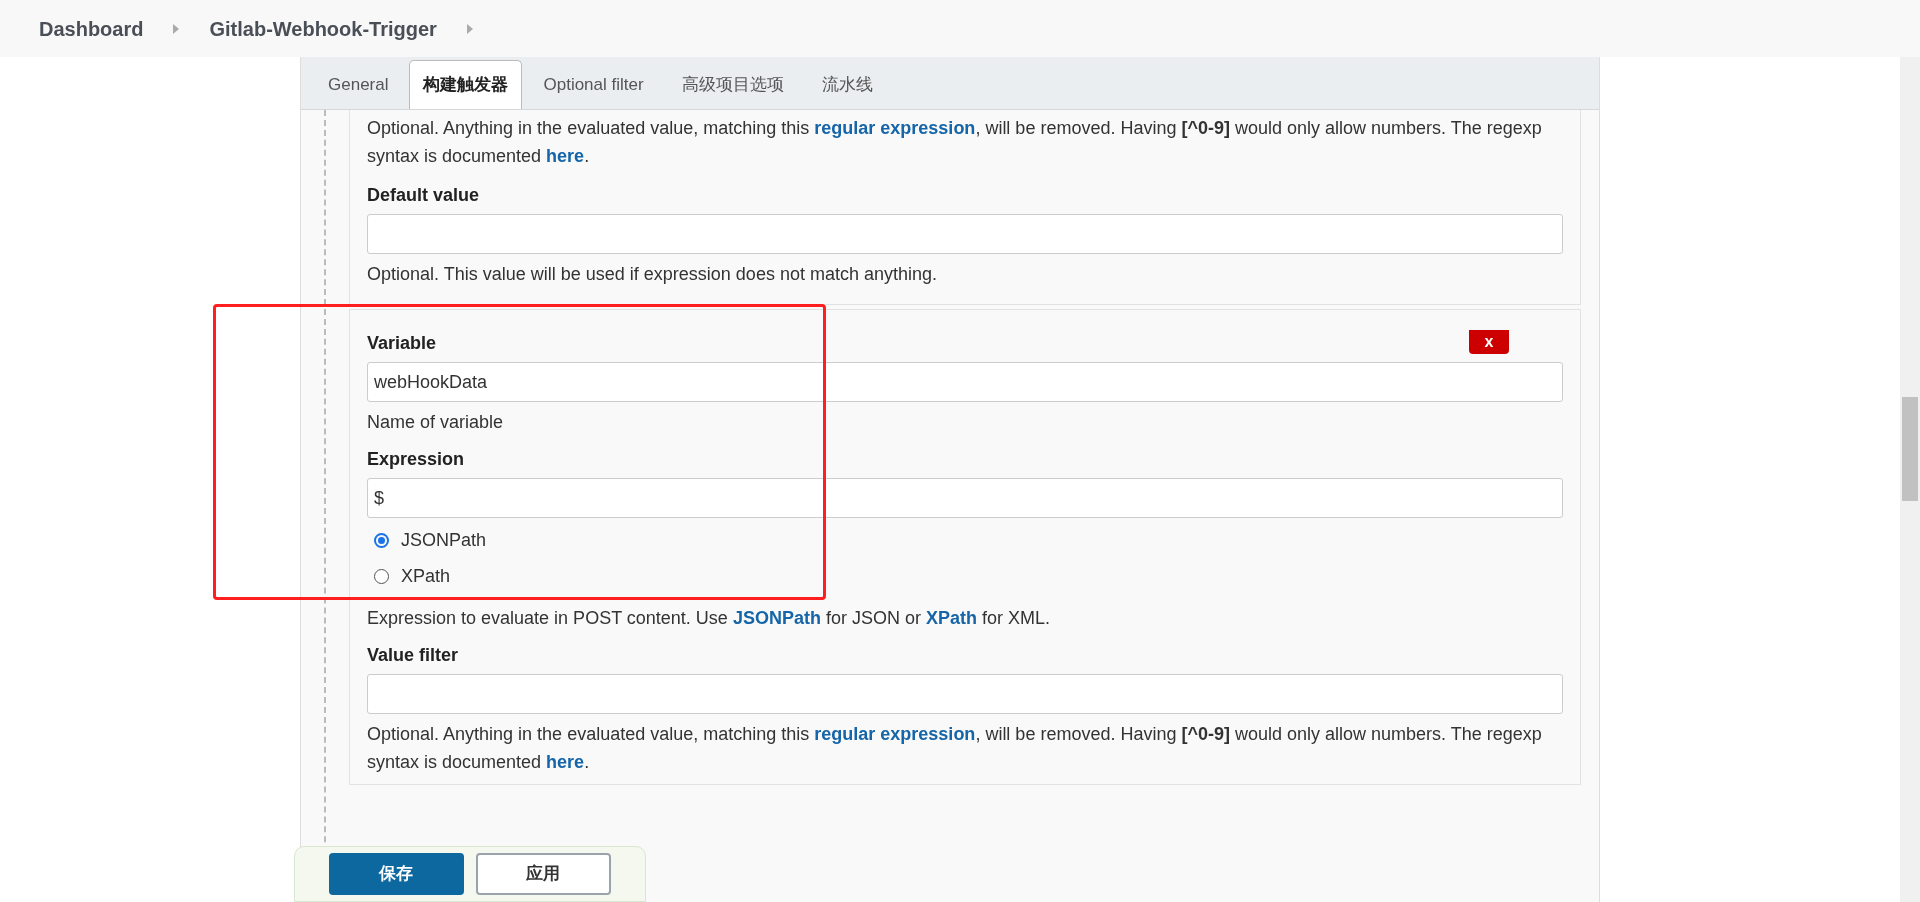 The width and height of the screenshot is (1920, 902). What do you see at coordinates (652, 274) in the screenshot?
I see `help-text: Optional. This value will be used if expression does not match anything.` at bounding box center [652, 274].